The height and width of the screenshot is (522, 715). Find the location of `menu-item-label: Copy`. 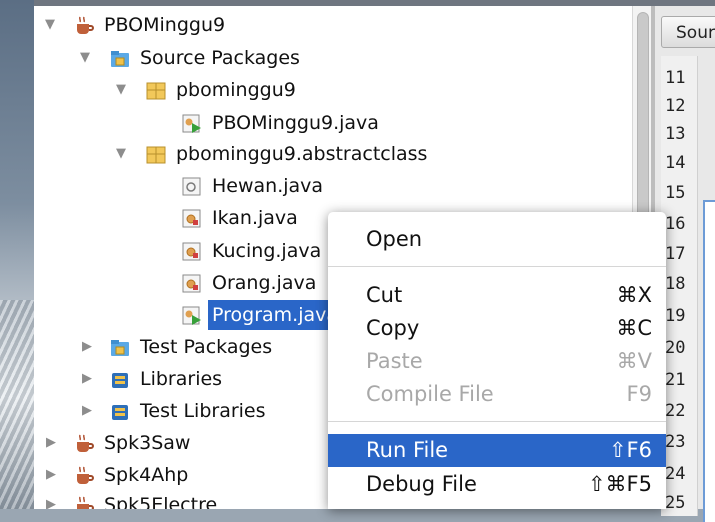

menu-item-label: Copy is located at coordinates (393, 328).